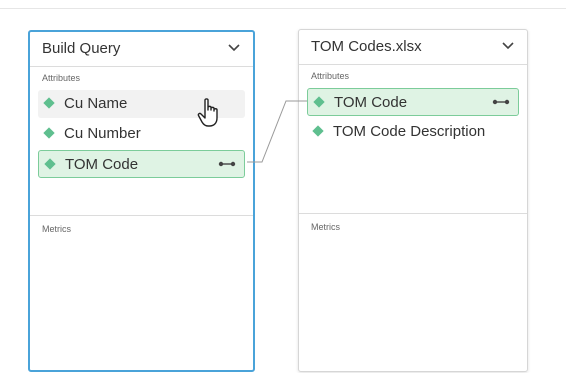  Describe the element at coordinates (81, 48) in the screenshot. I see `panel-title: Build Query` at that location.